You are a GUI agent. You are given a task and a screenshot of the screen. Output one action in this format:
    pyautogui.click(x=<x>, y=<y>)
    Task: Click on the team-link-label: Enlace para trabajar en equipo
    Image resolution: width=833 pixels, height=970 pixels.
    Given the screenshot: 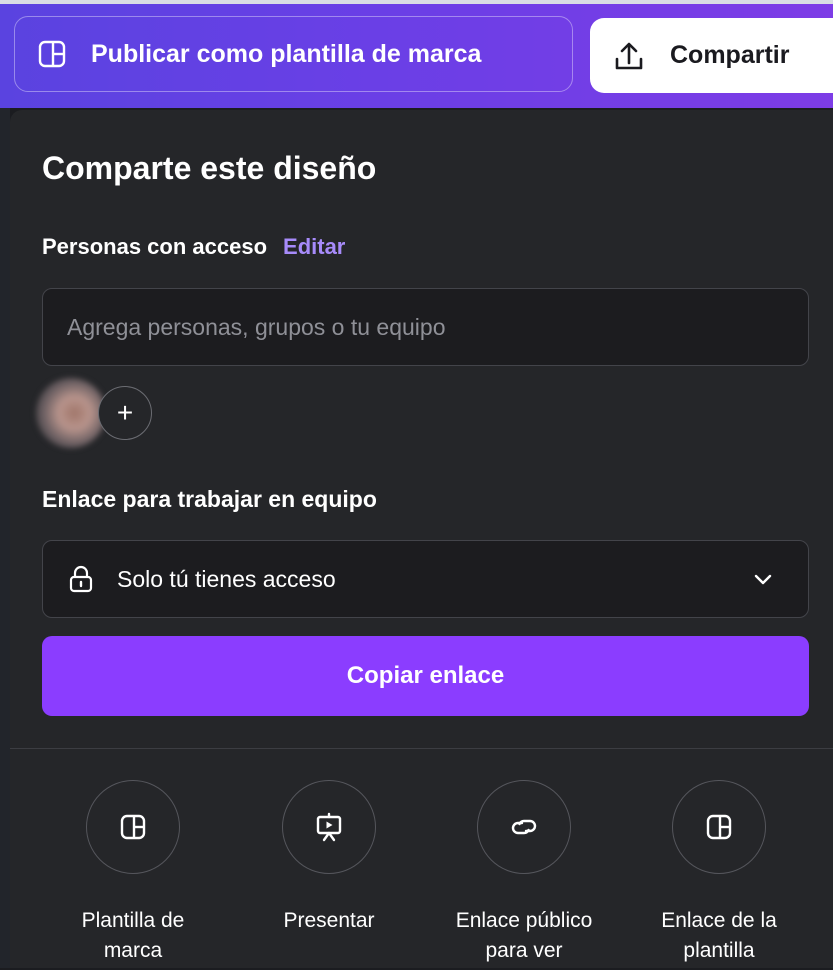 What is the action you would take?
    pyautogui.click(x=209, y=499)
    